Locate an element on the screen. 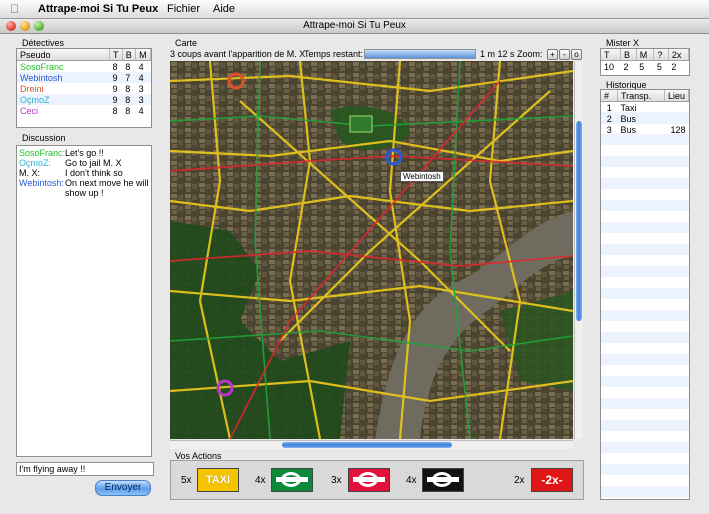 Image resolution: width=709 pixels, height=514 pixels. detective-ticket-count: 7 is located at coordinates (128, 77).